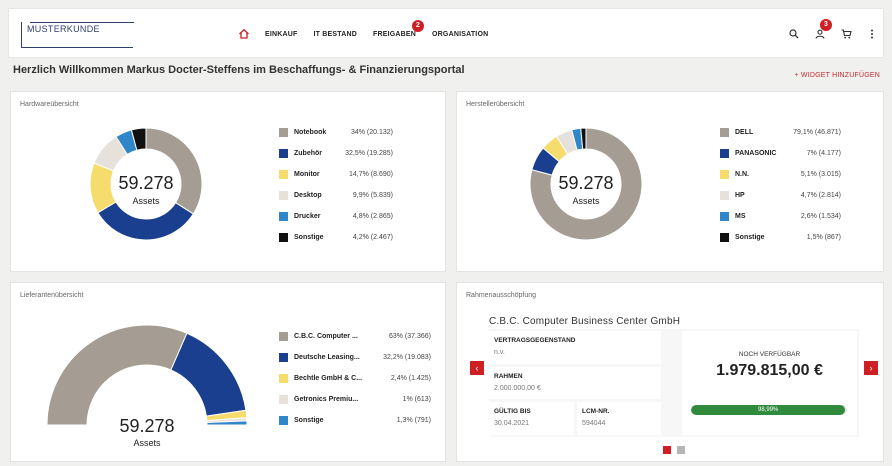  Describe the element at coordinates (508, 376) in the screenshot. I see `frame-label: RAHMEN` at that location.